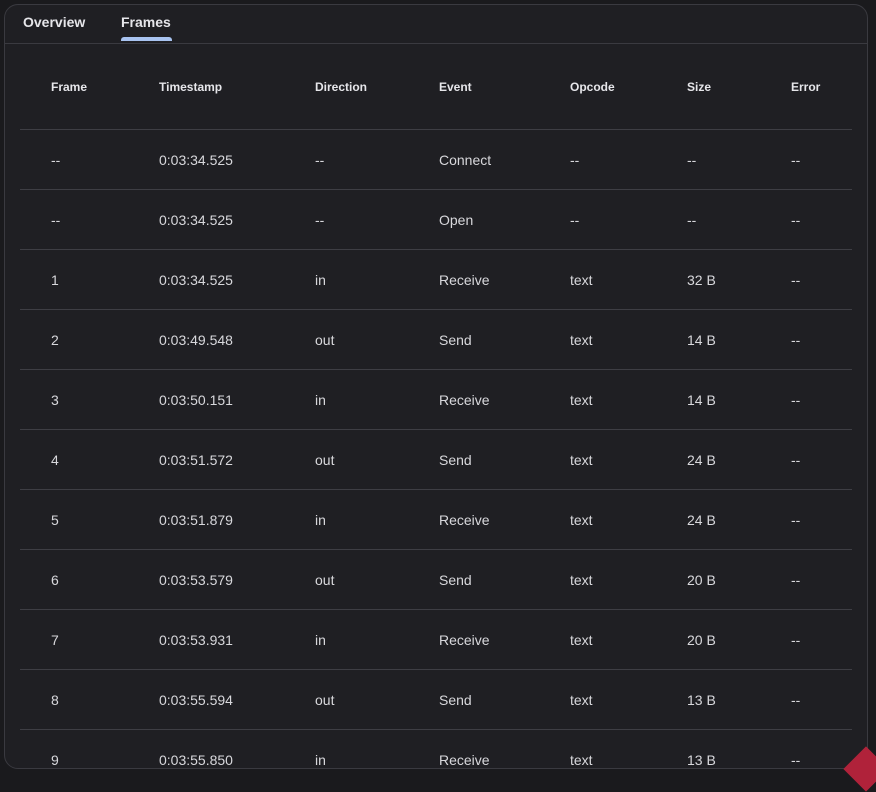 This screenshot has height=792, width=876. What do you see at coordinates (237, 520) in the screenshot?
I see `cell-timestamp: 0:03:51.879` at bounding box center [237, 520].